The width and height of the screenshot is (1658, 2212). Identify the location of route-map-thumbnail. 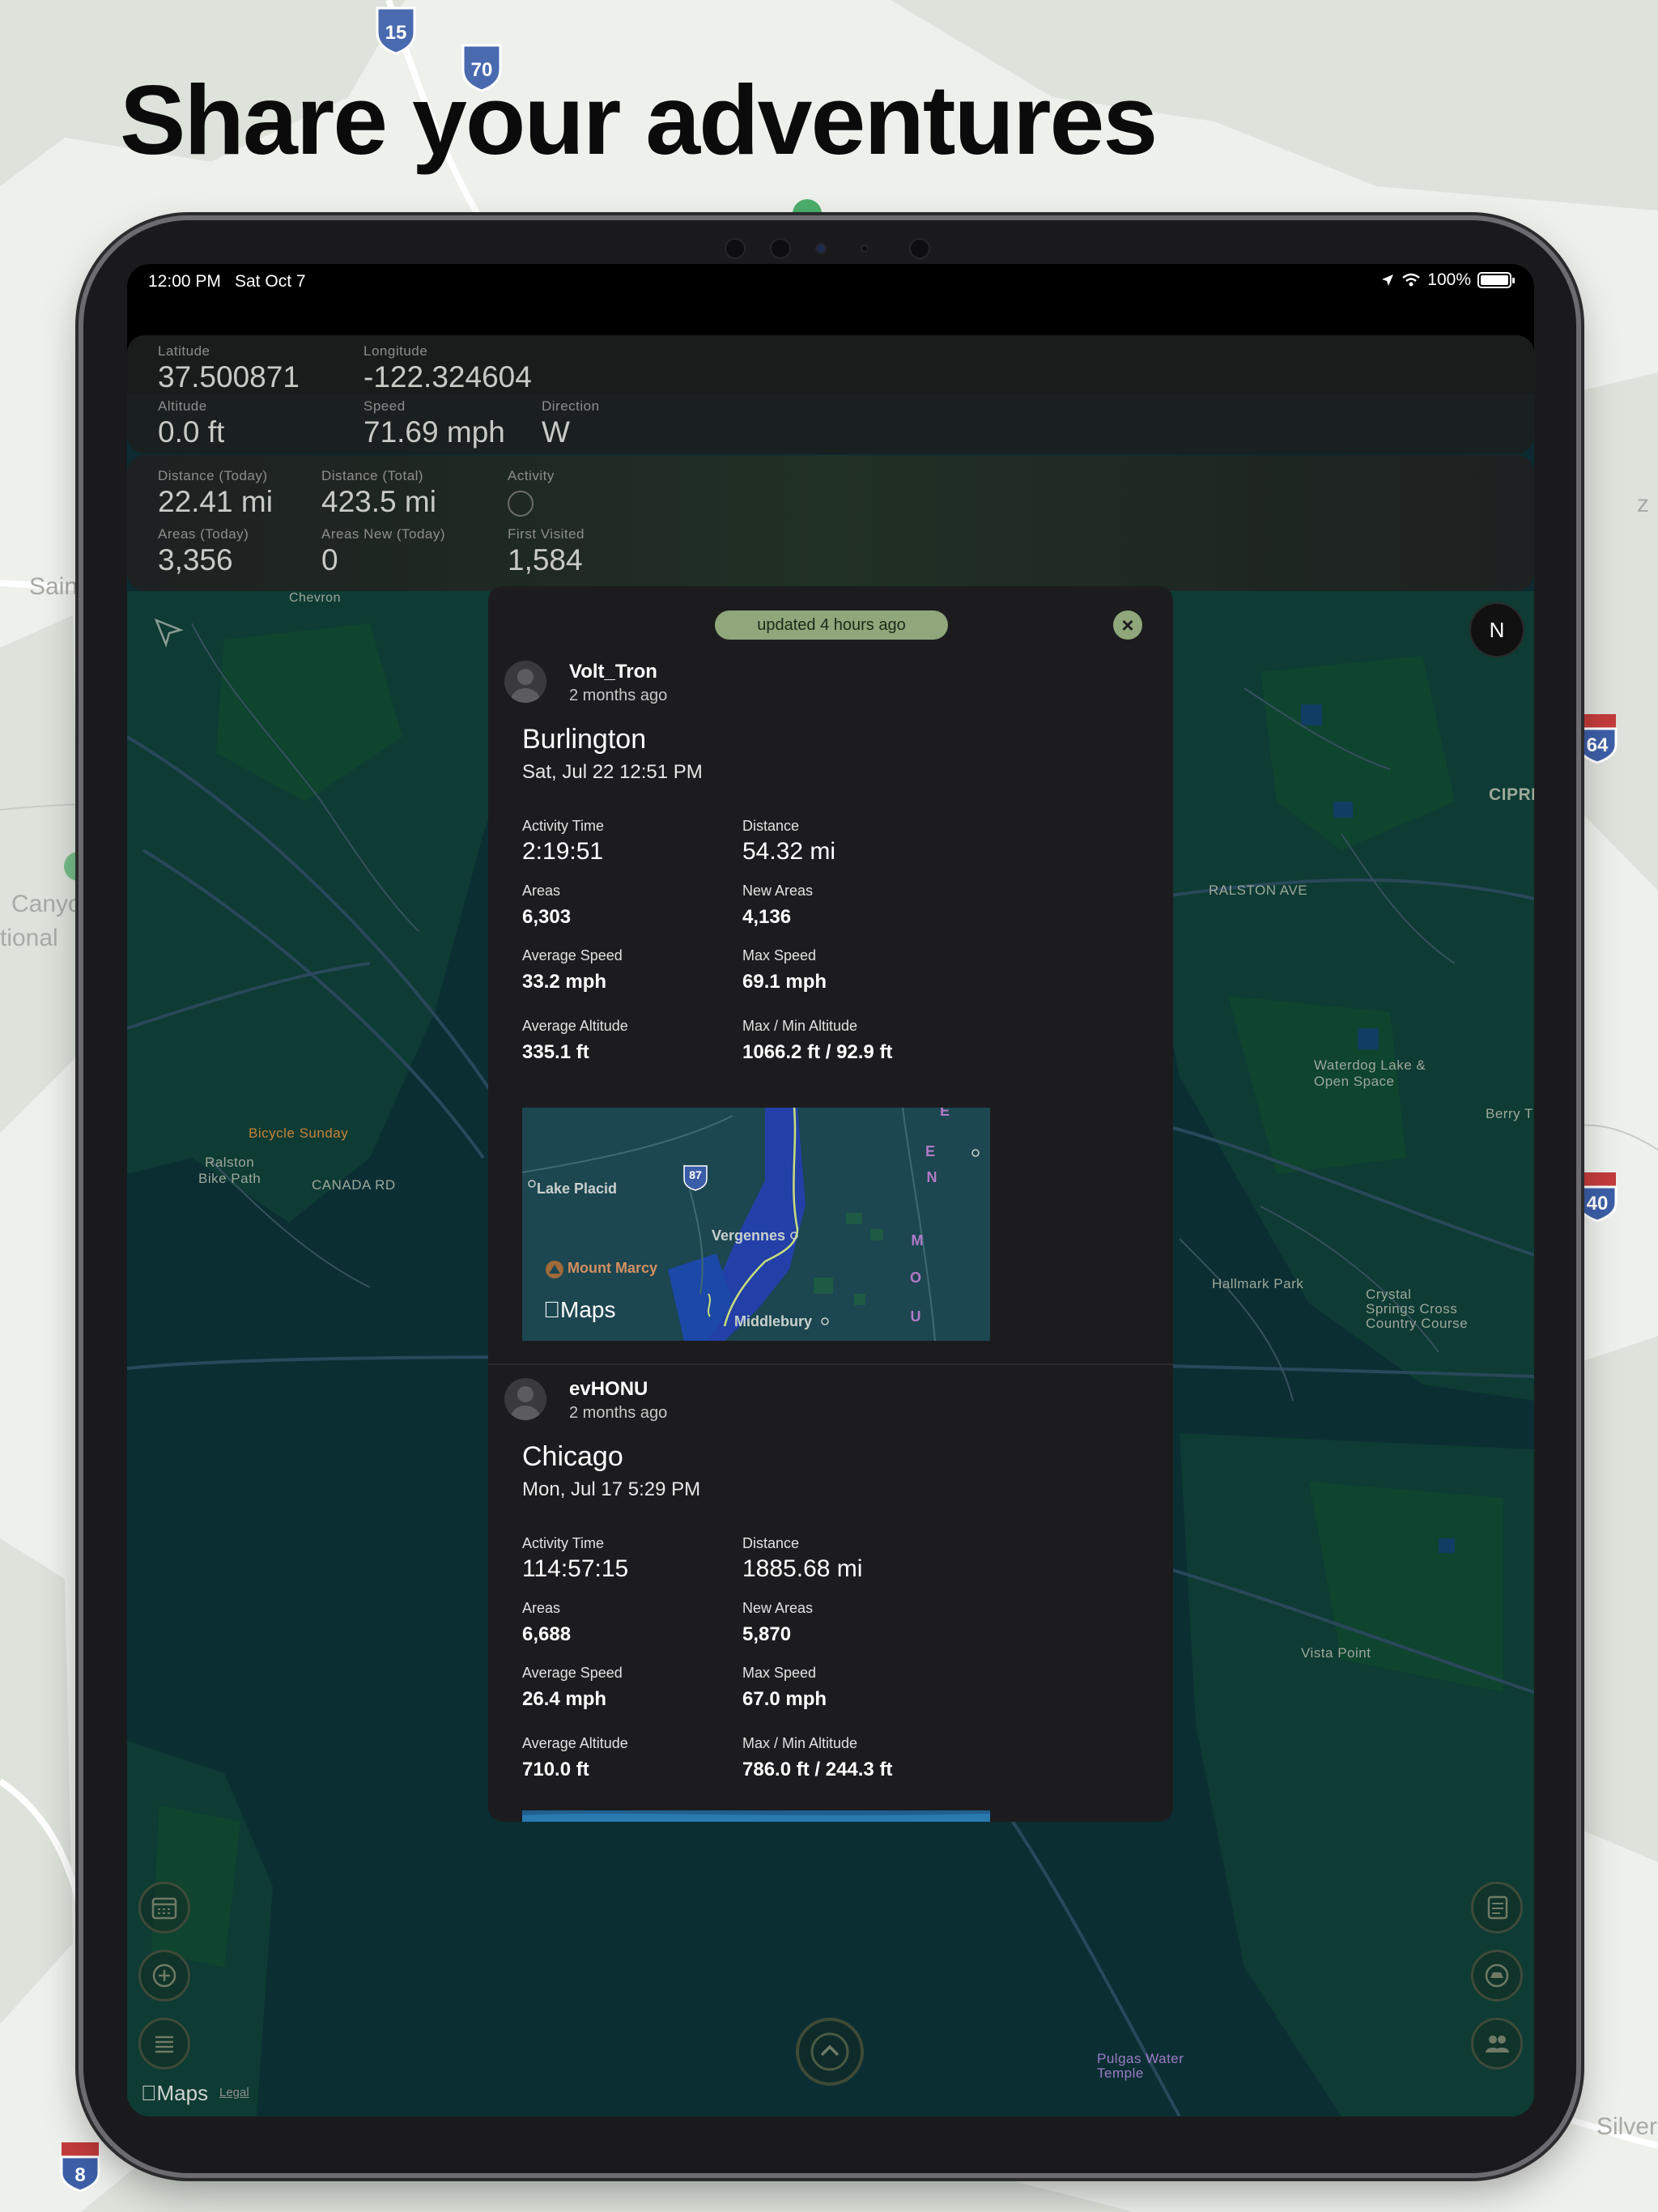
(756, 1816).